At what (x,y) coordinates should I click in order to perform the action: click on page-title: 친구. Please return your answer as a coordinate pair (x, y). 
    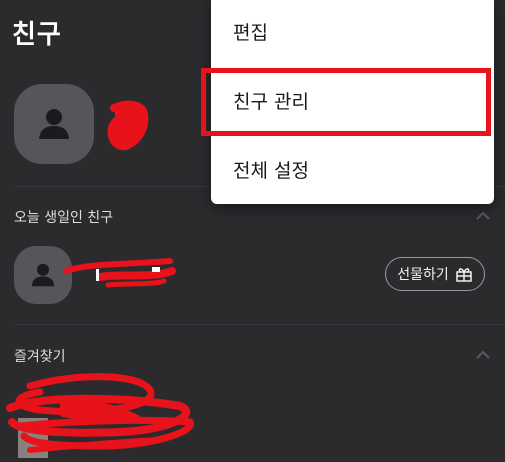
    Looking at the image, I should click on (37, 35).